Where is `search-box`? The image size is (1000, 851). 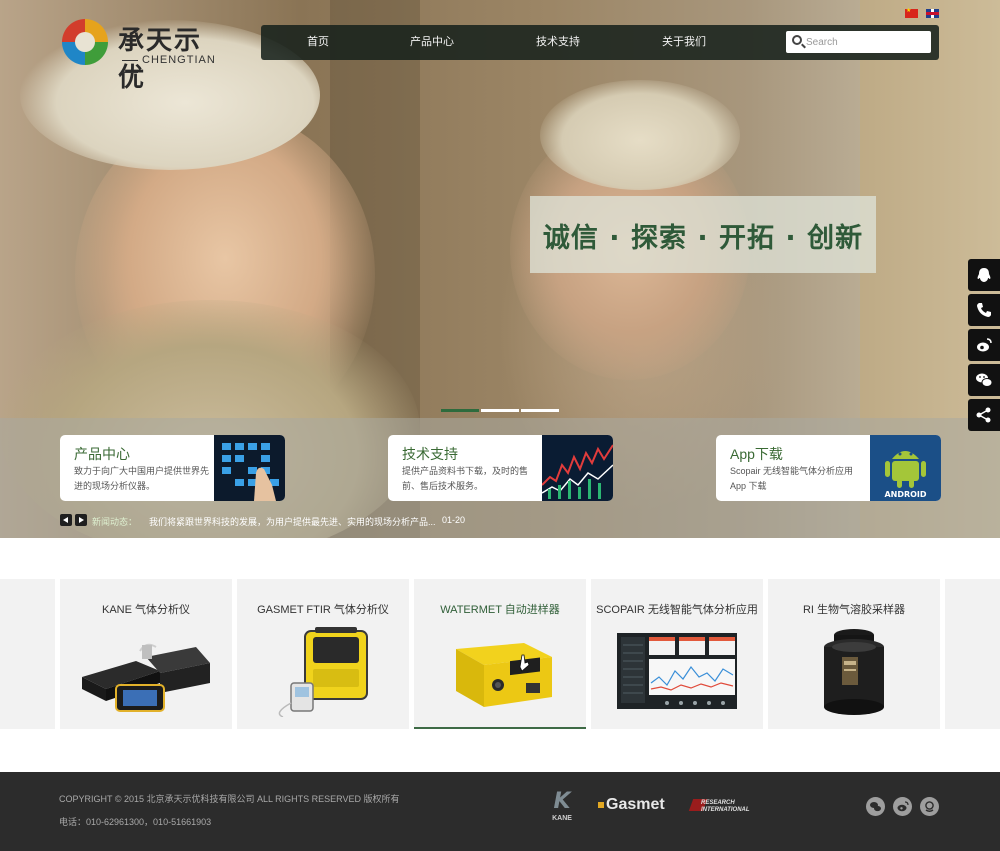 search-box is located at coordinates (858, 42).